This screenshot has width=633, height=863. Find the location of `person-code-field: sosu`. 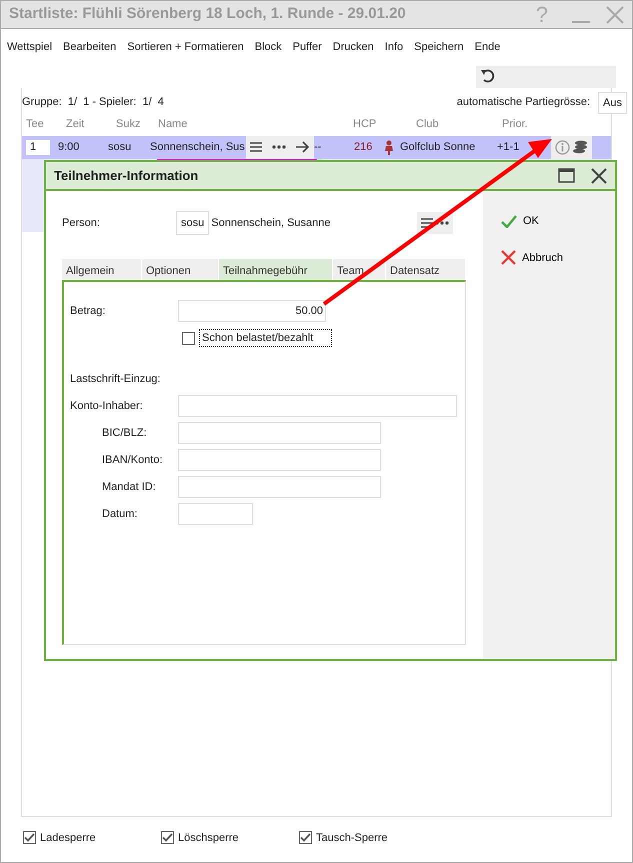

person-code-field: sosu is located at coordinates (193, 223).